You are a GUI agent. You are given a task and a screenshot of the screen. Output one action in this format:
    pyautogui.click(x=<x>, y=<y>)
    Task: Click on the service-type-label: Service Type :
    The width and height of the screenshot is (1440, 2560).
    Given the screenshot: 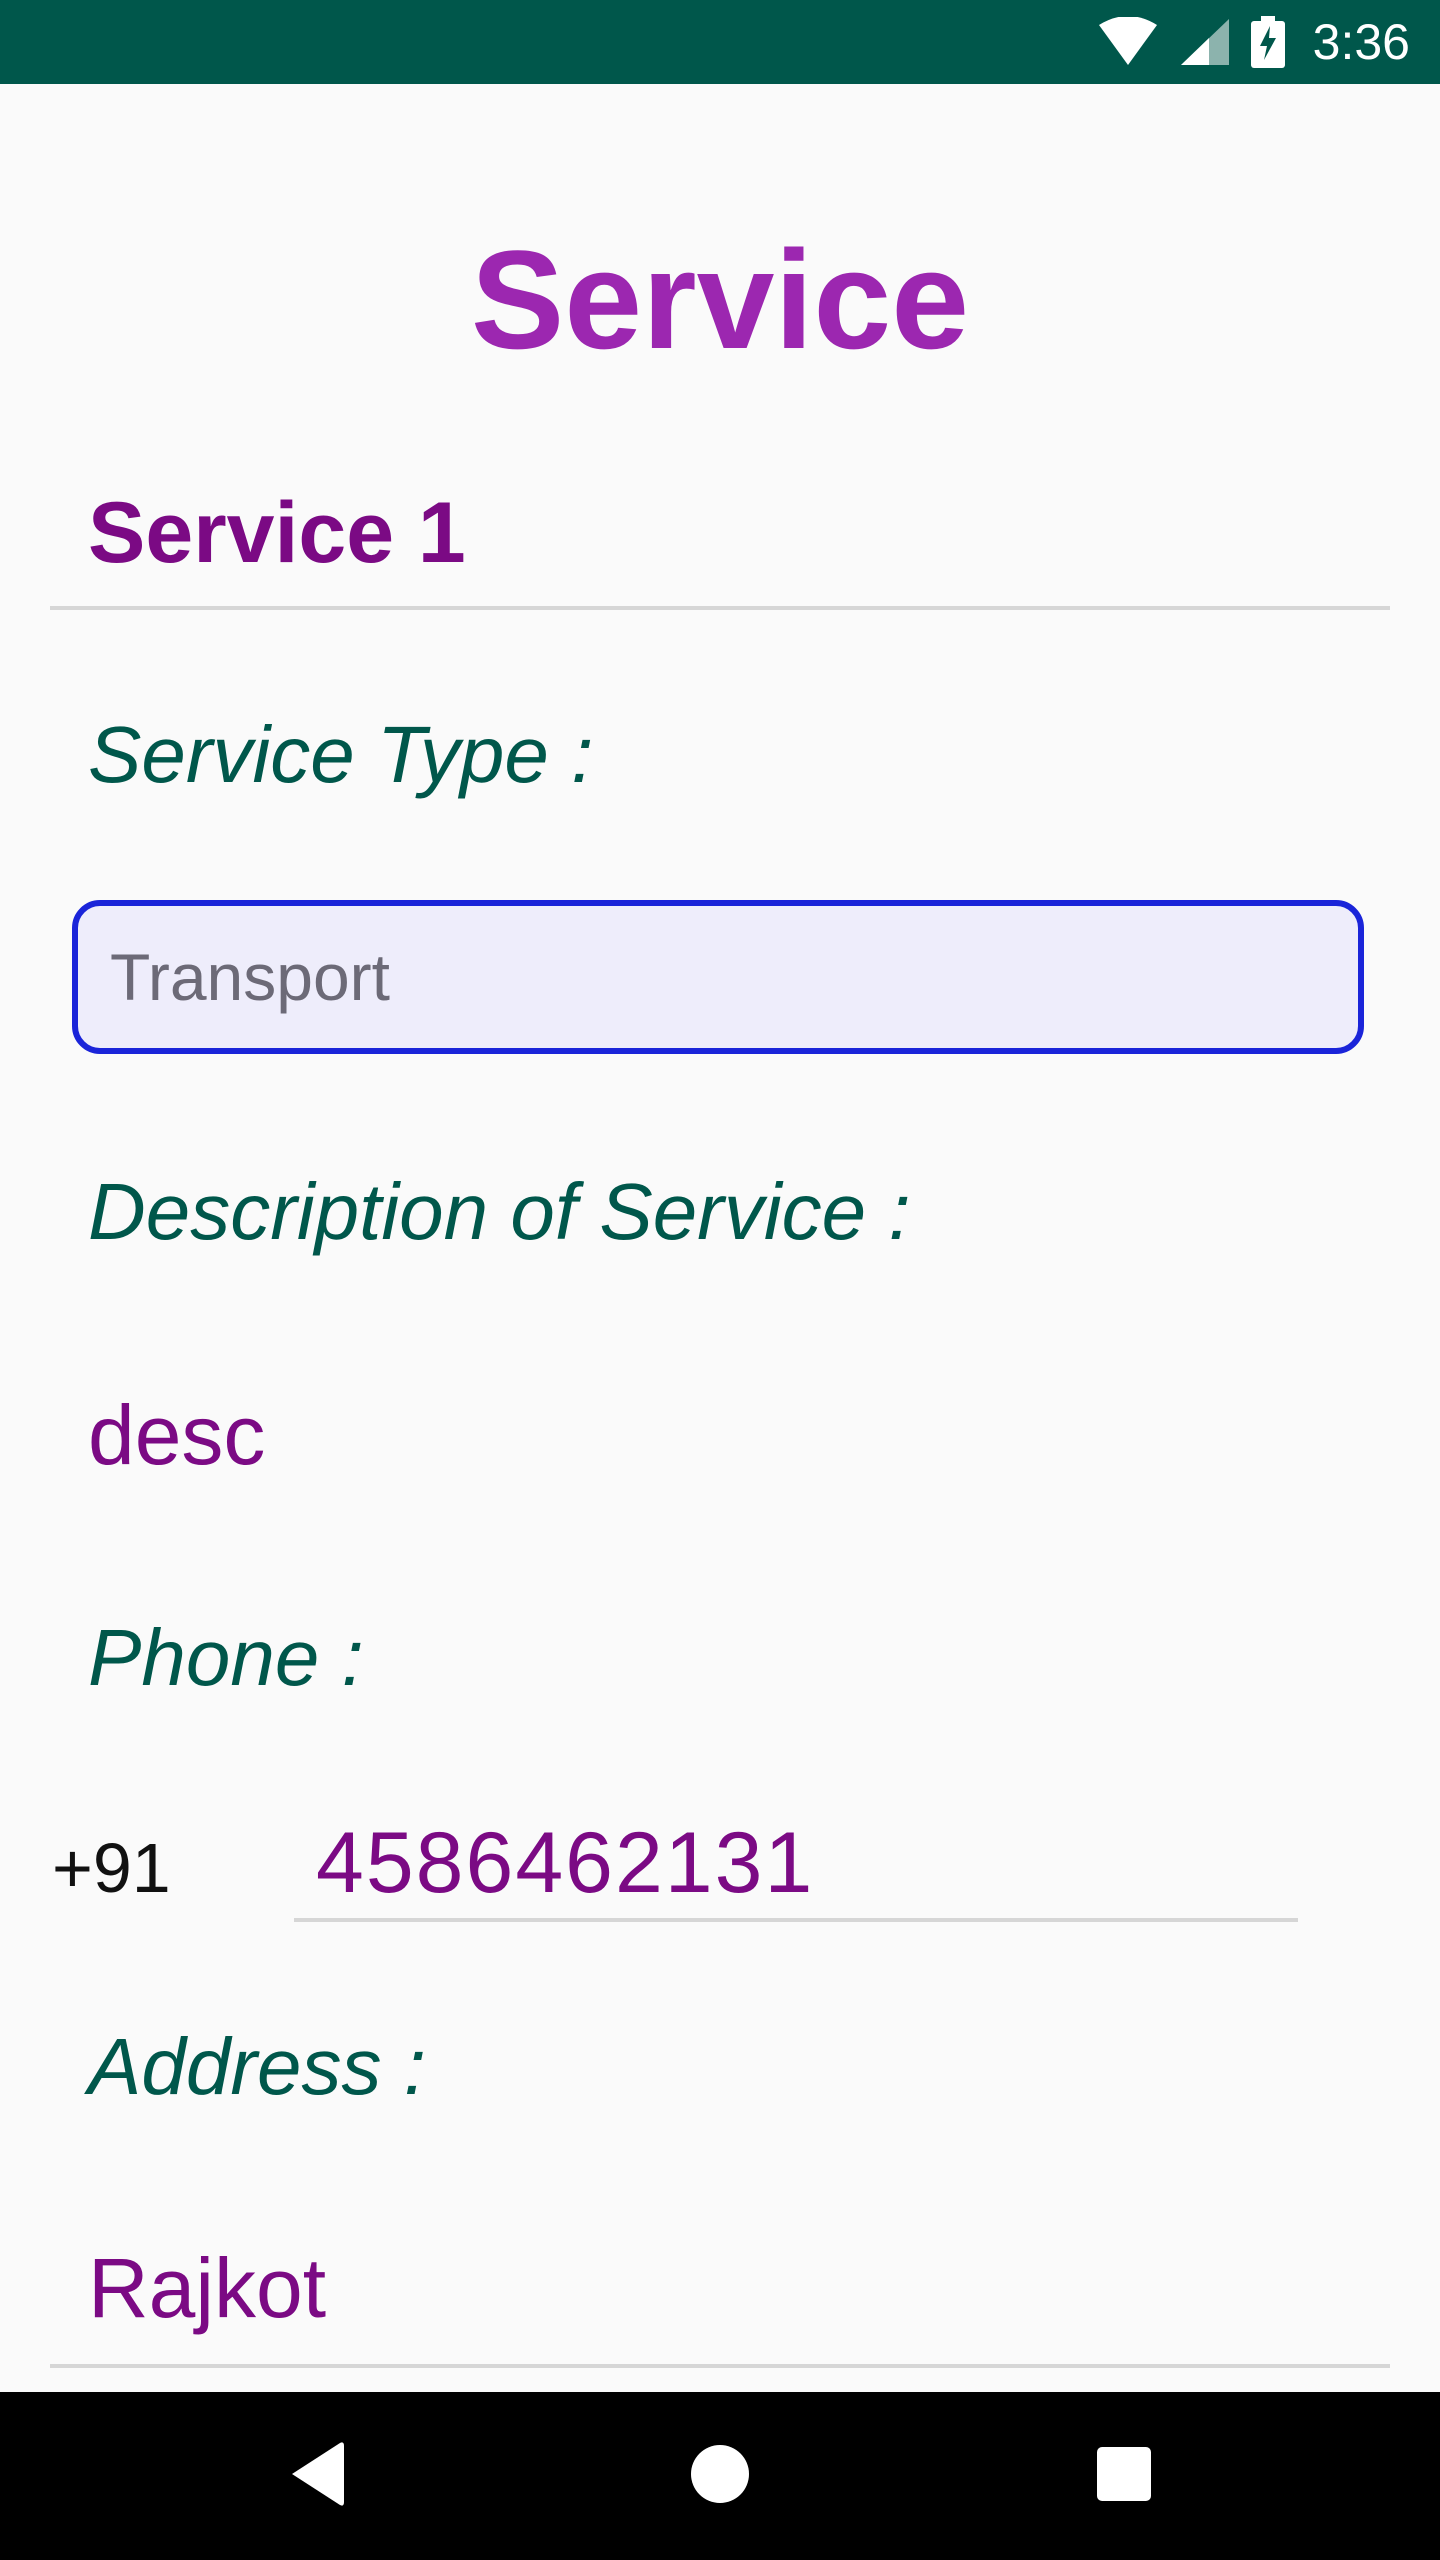 What is the action you would take?
    pyautogui.click(x=341, y=754)
    